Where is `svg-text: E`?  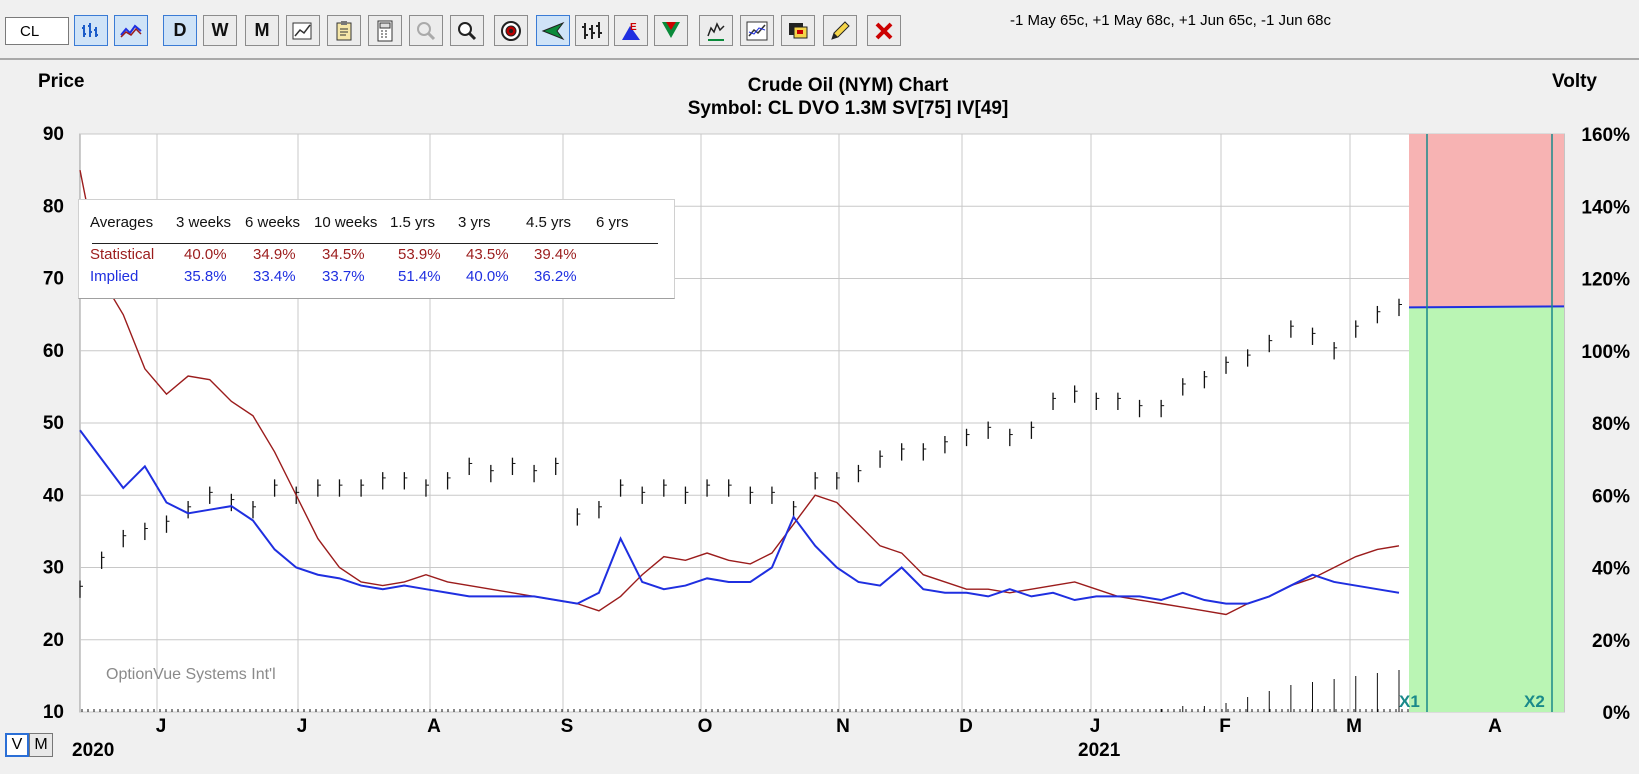 svg-text: E is located at coordinates (633, 27).